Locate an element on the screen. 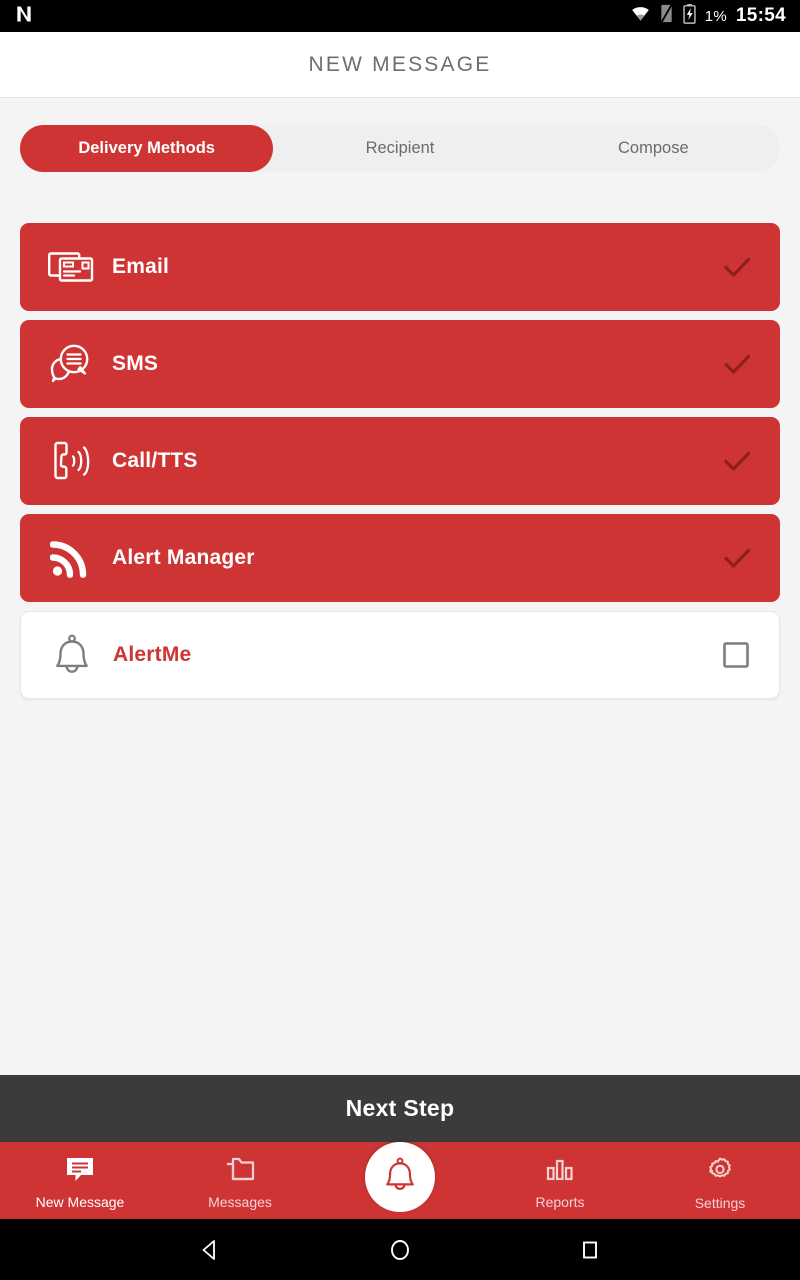  tab-compose: Compose is located at coordinates (653, 148).